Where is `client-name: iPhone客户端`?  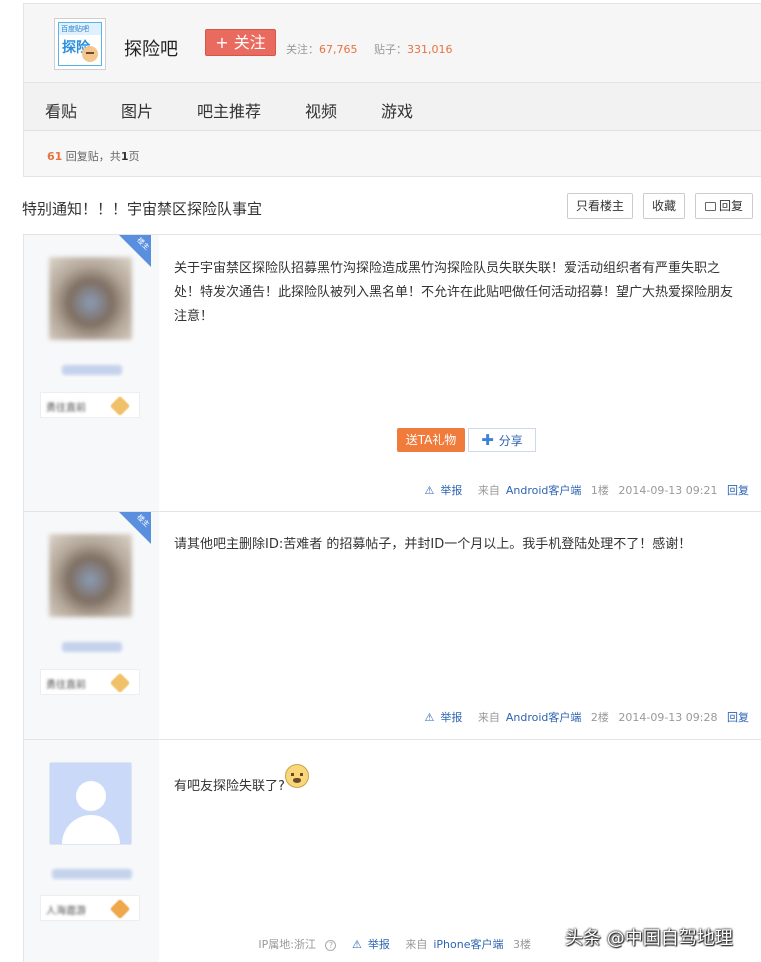
client-name: iPhone客户端 is located at coordinates (468, 944).